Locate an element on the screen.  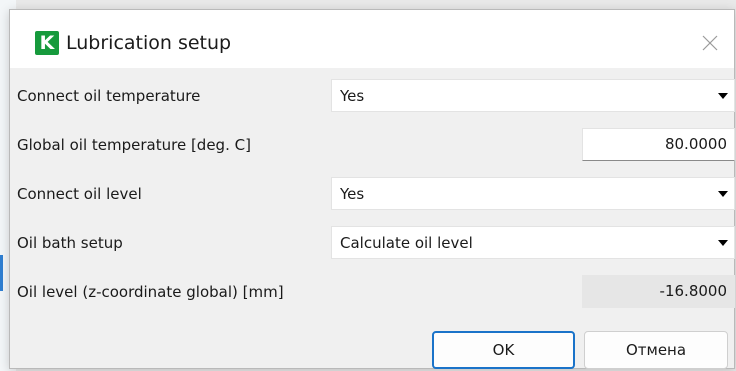
app-logo-icon: K is located at coordinates (47, 43).